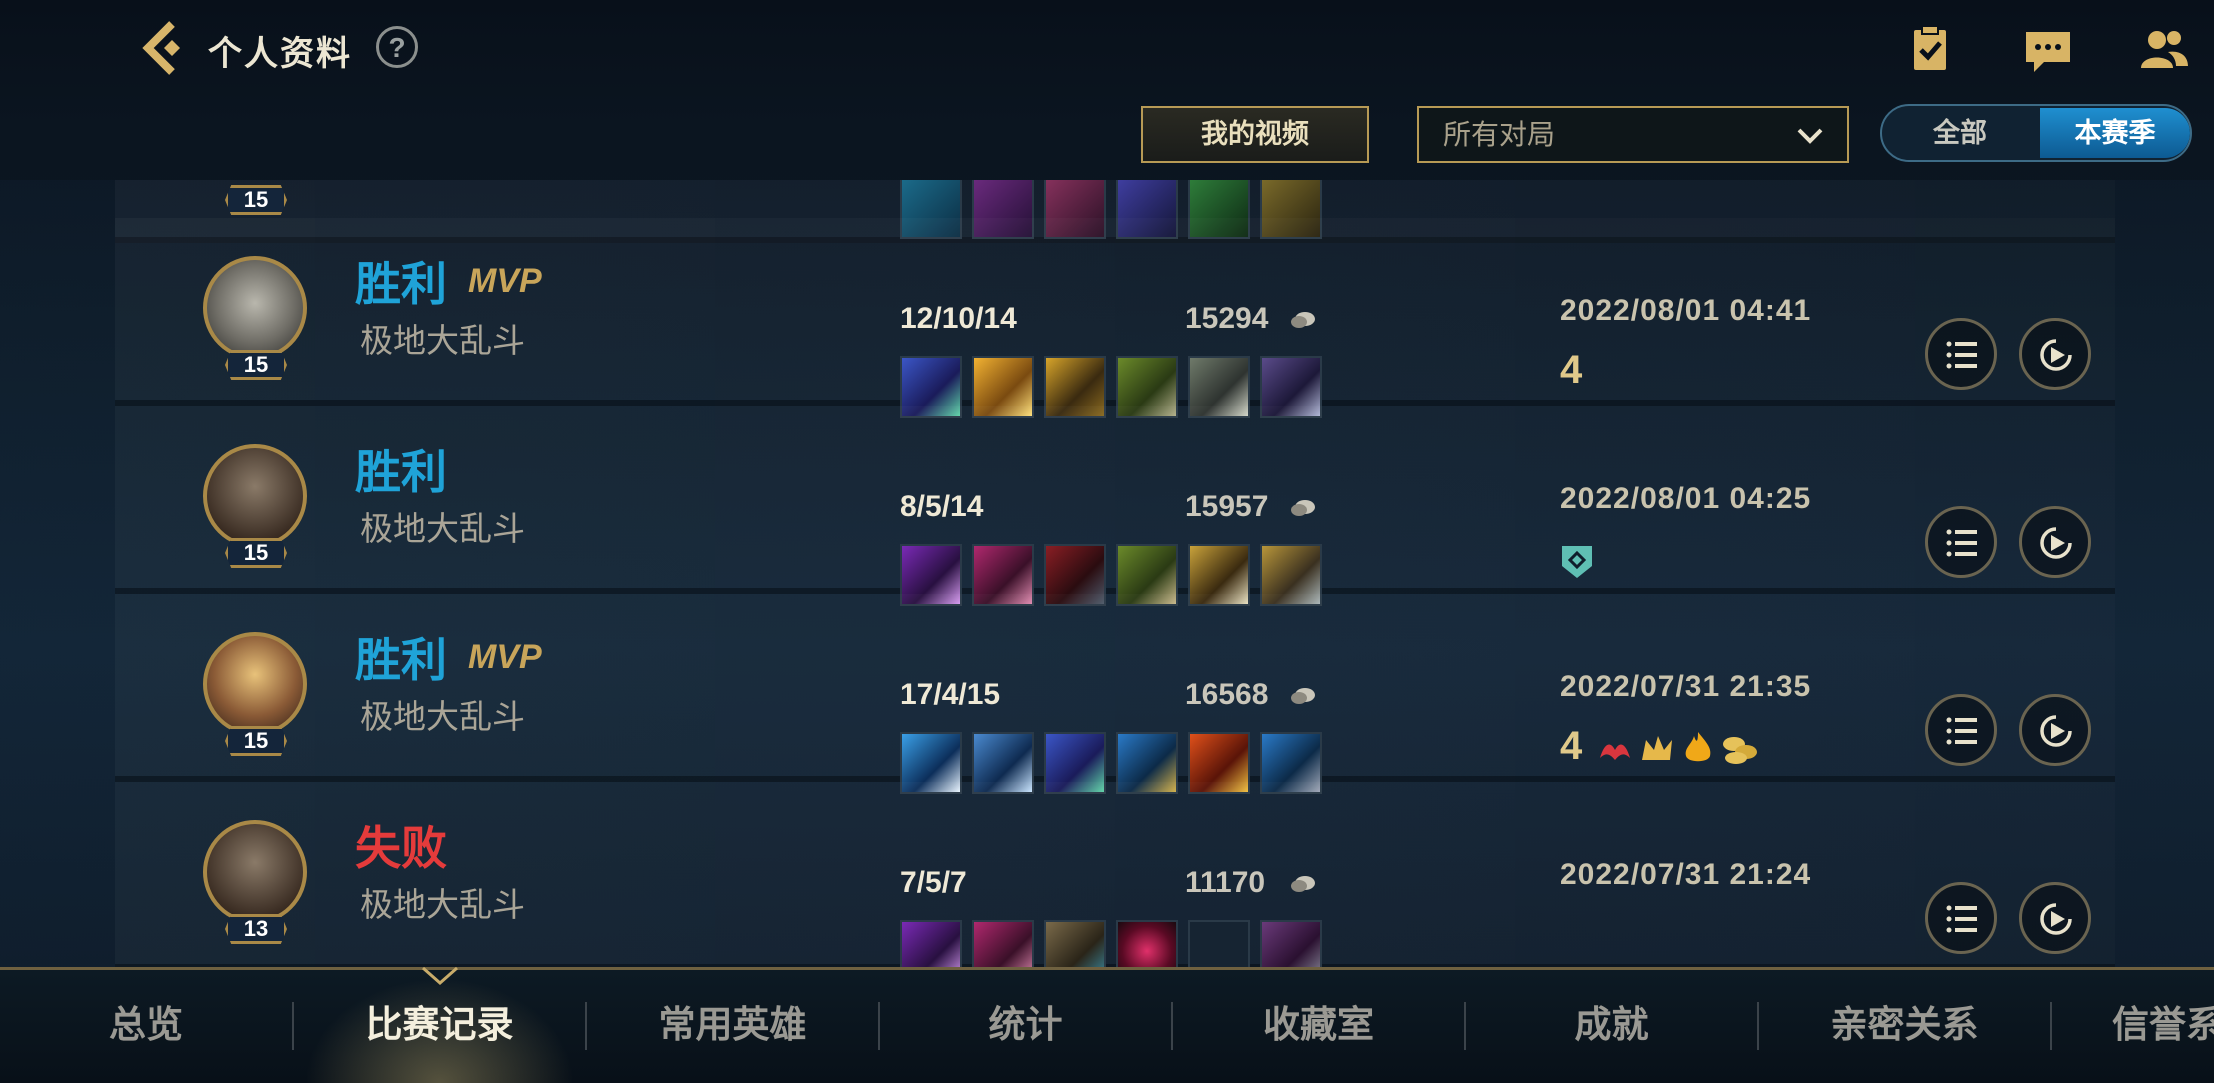 This screenshot has height=1083, width=2214. Describe the element at coordinates (1499, 134) in the screenshot. I see `match-type-value: 所有对局` at that location.